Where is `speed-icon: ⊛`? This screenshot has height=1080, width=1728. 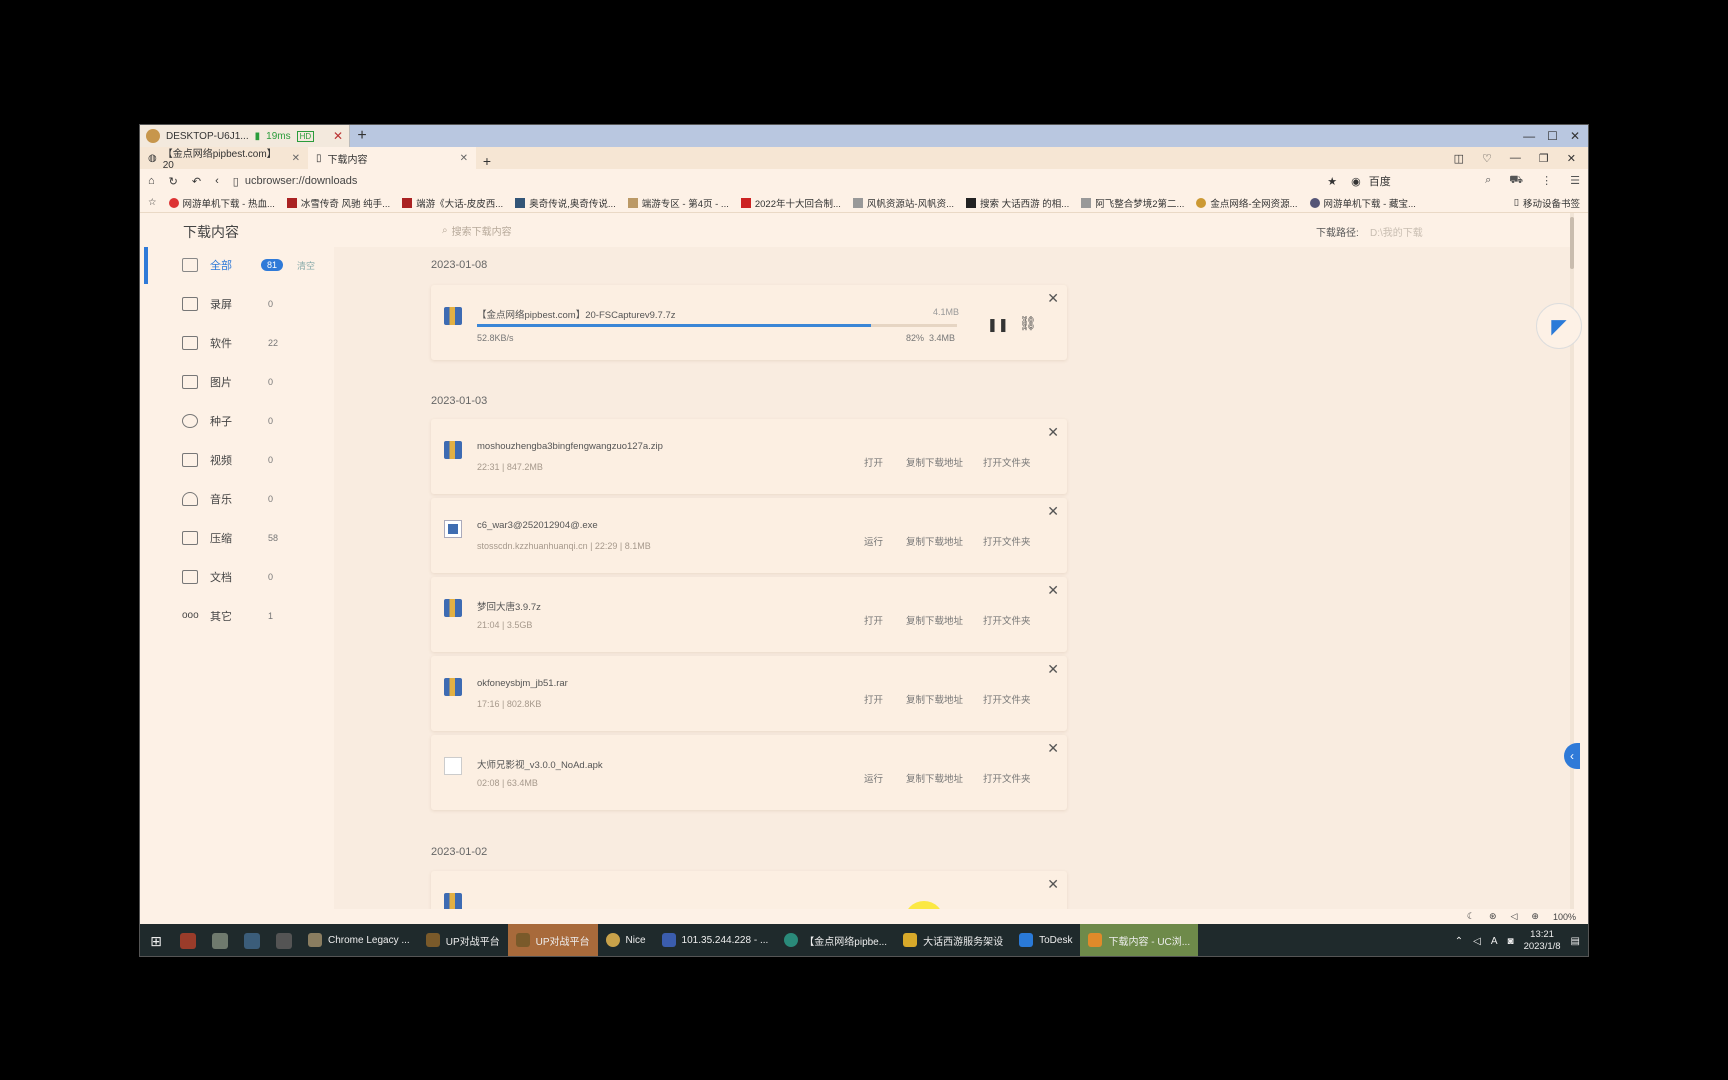 speed-icon: ⊛ is located at coordinates (1493, 916).